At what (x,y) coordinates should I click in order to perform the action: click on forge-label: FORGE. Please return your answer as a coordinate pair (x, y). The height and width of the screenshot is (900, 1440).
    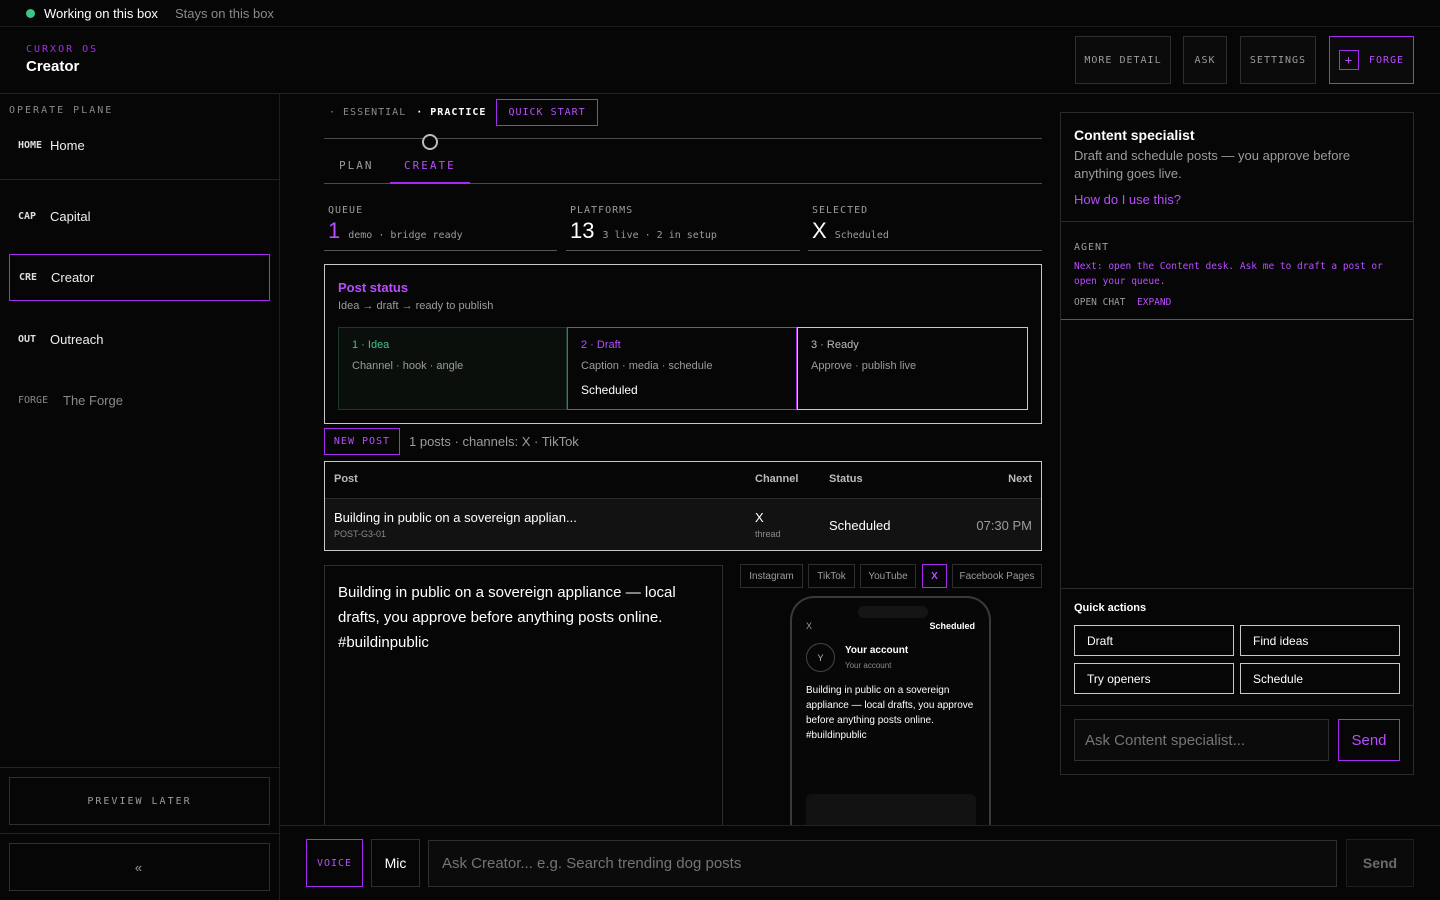
    Looking at the image, I should click on (1386, 60).